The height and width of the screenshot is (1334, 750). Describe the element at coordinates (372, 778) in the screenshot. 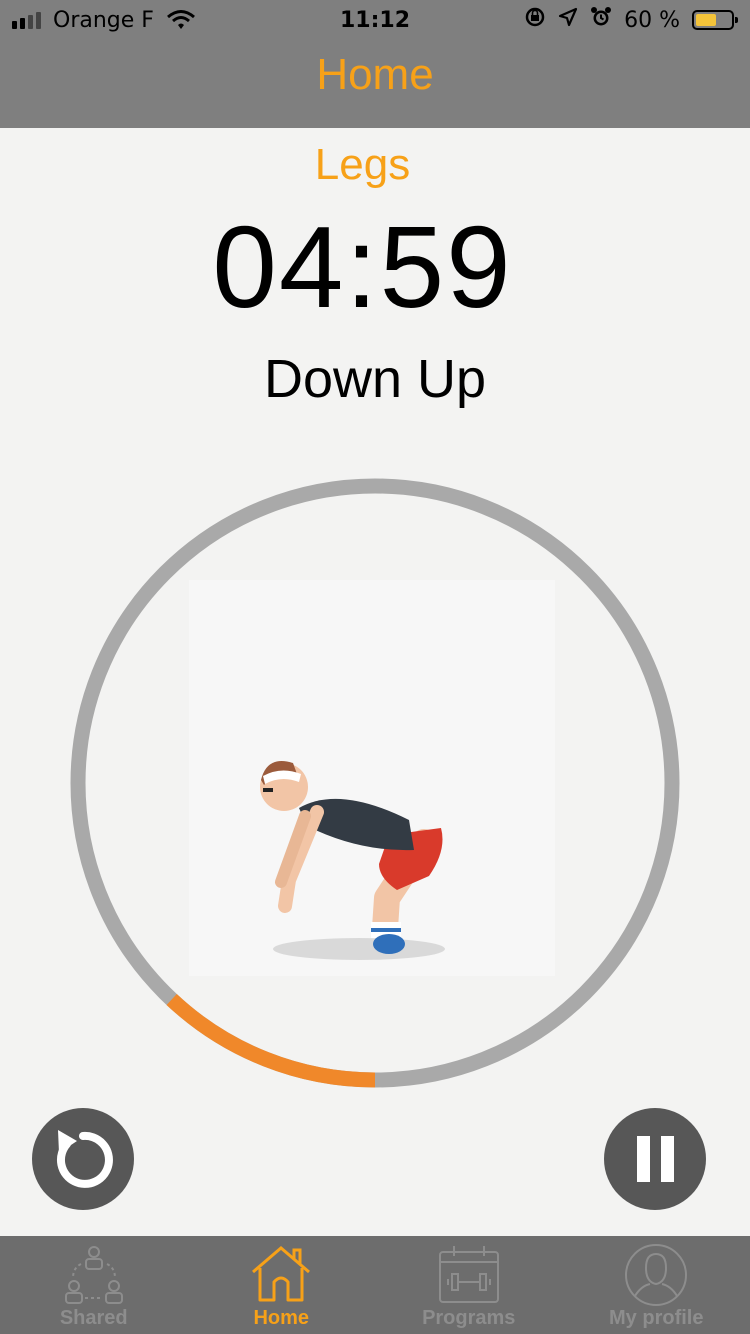

I see `exercise-illustration` at that location.